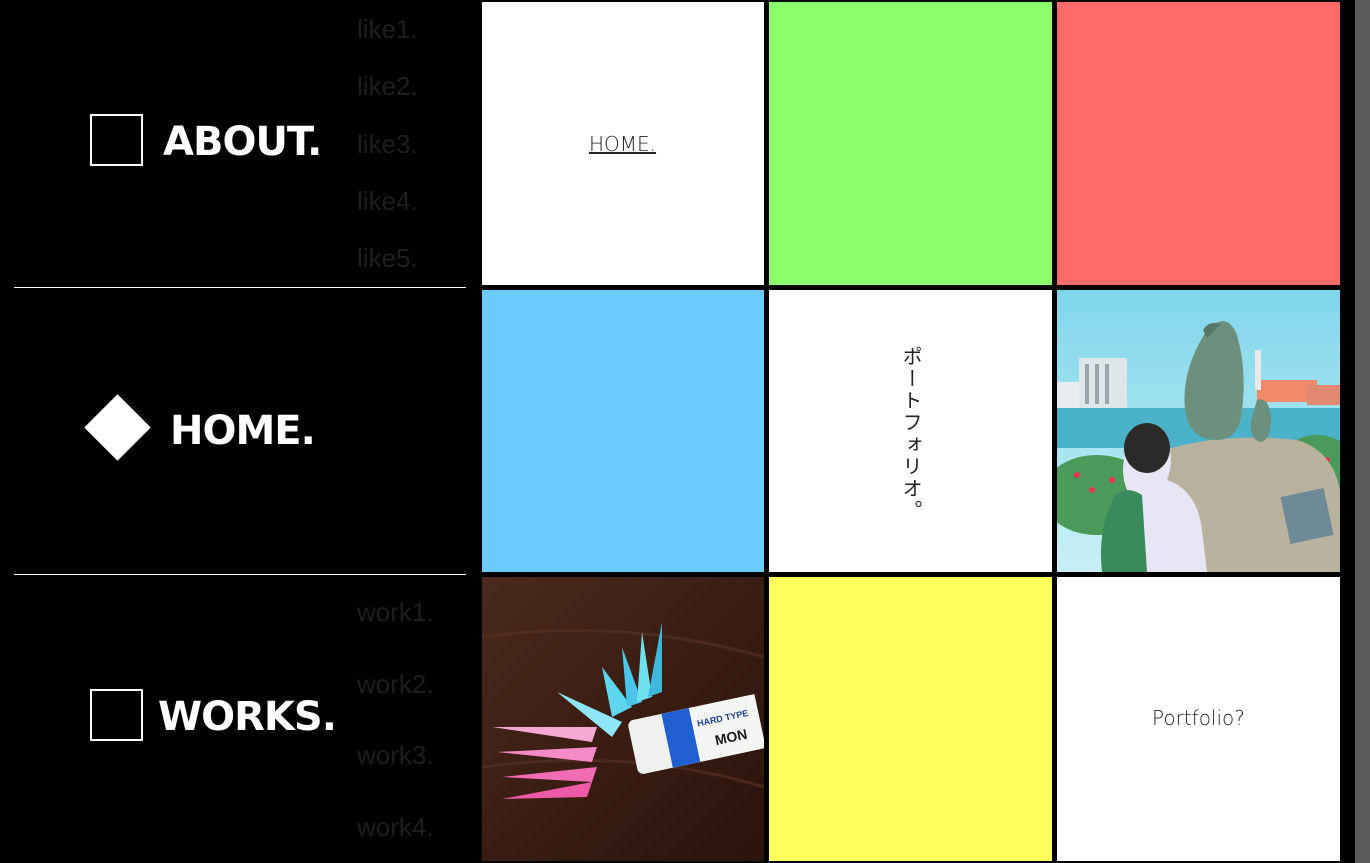  What do you see at coordinates (910, 143) in the screenshot?
I see `tile-green` at bounding box center [910, 143].